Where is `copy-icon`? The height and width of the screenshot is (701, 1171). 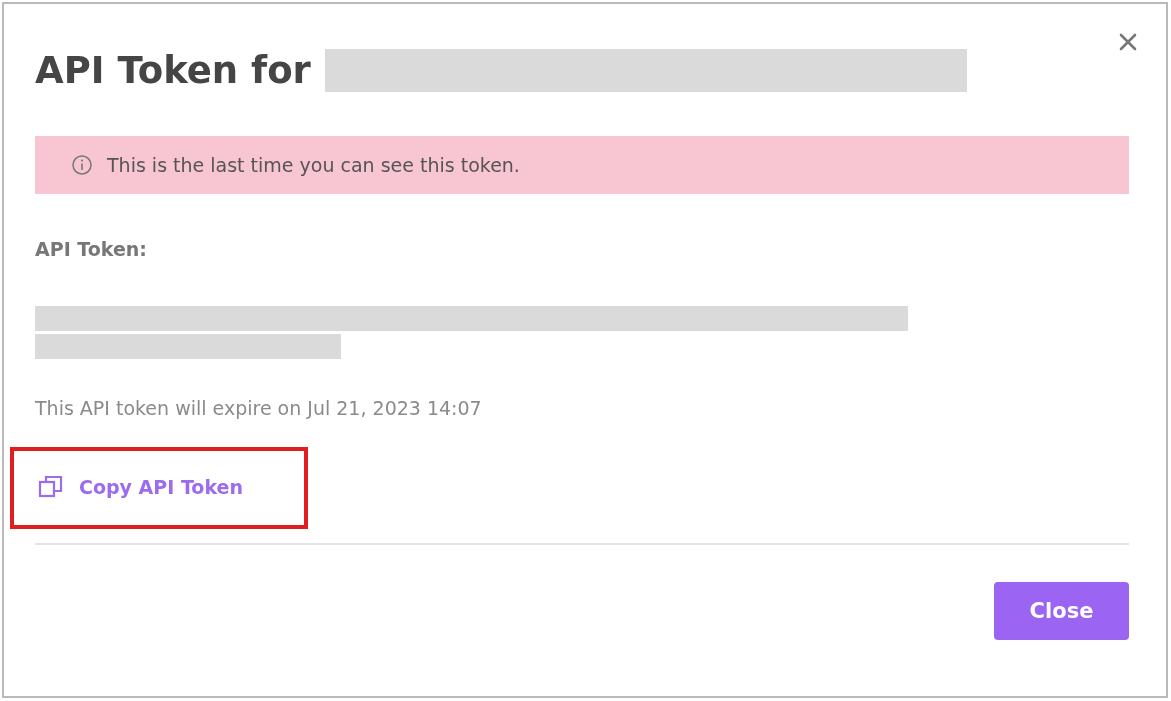 copy-icon is located at coordinates (51, 487).